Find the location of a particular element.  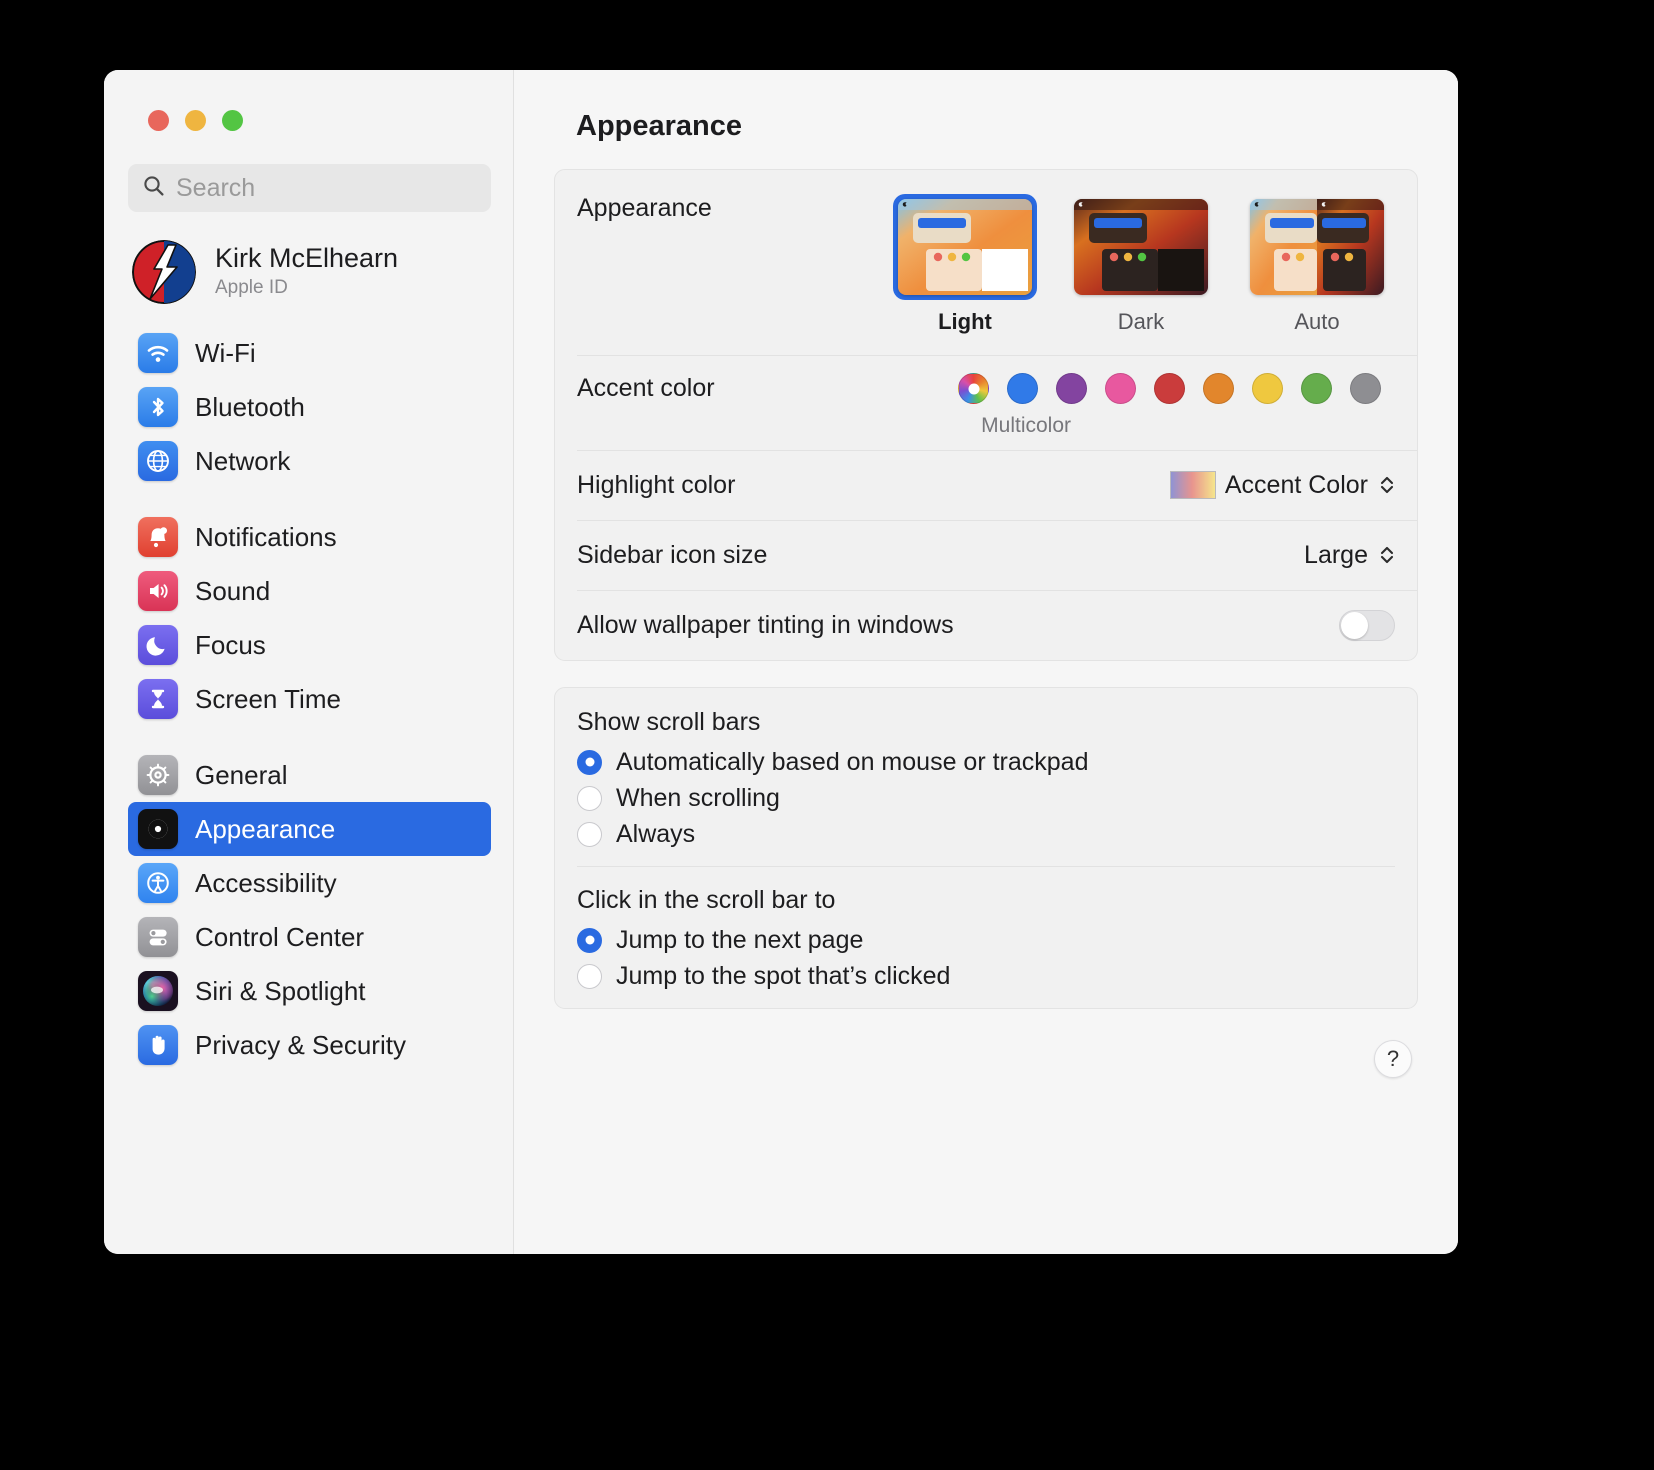

highlight-color-label: Highlight color is located at coordinates (656, 484).